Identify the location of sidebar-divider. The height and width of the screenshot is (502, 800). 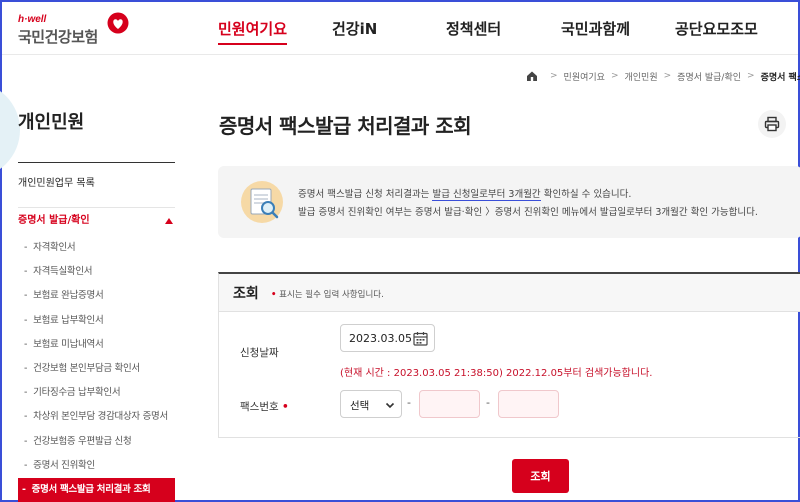
(96, 162).